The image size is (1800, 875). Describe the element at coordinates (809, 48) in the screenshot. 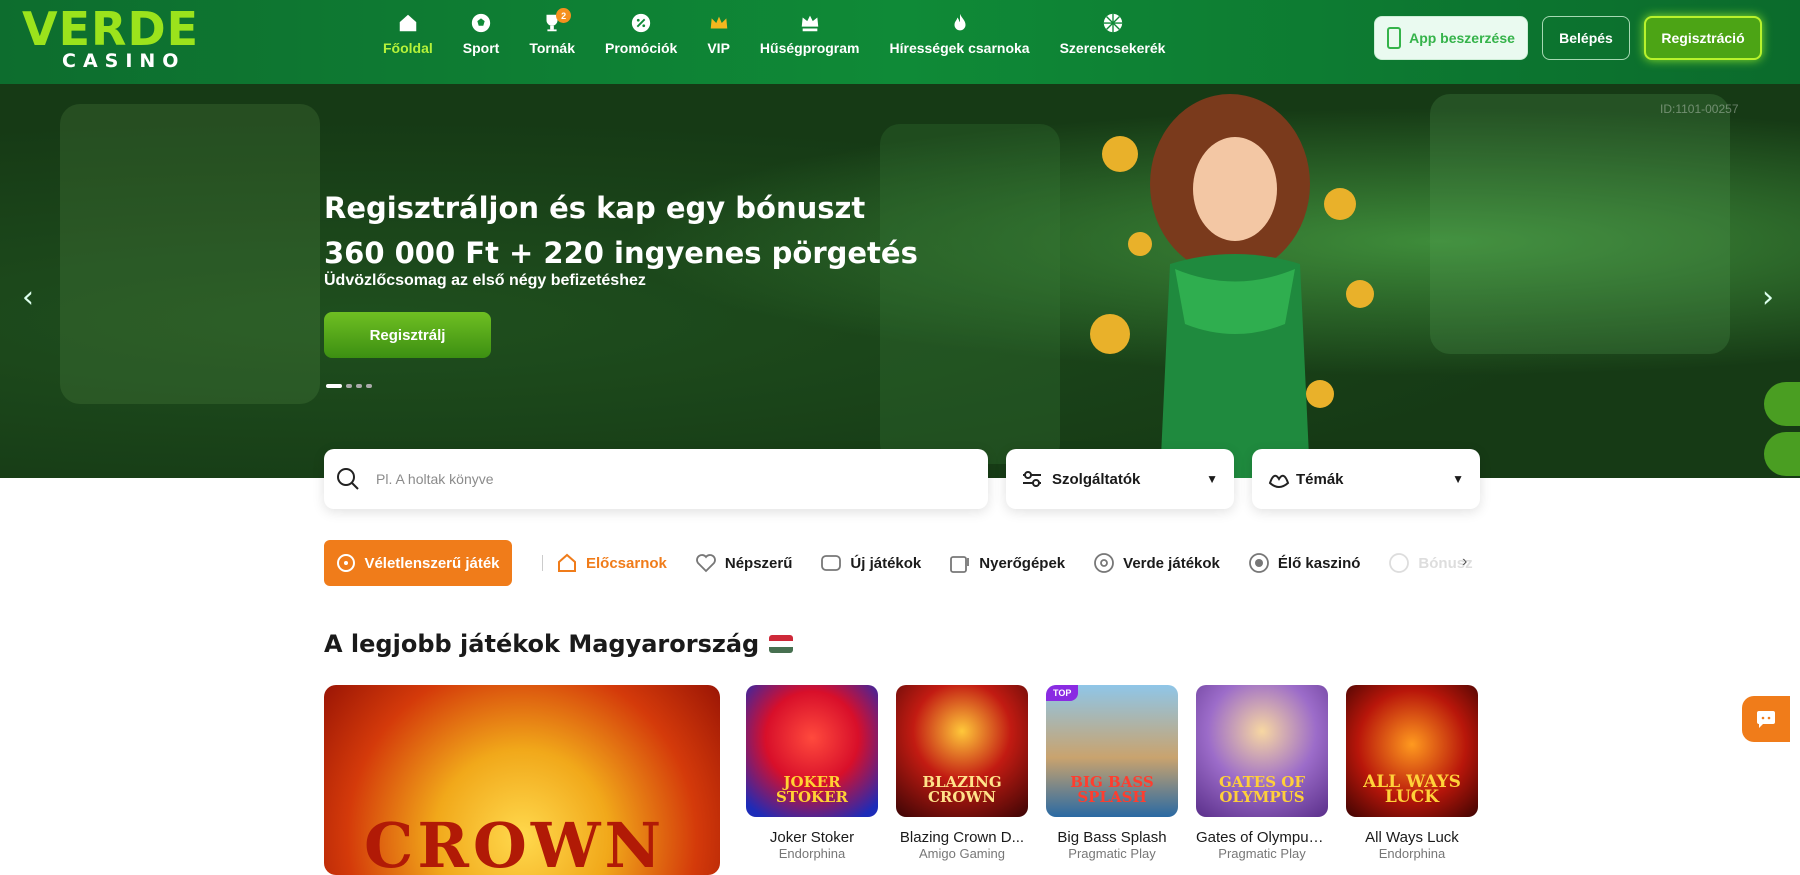

I see `nav-label: Hűségprogram` at that location.